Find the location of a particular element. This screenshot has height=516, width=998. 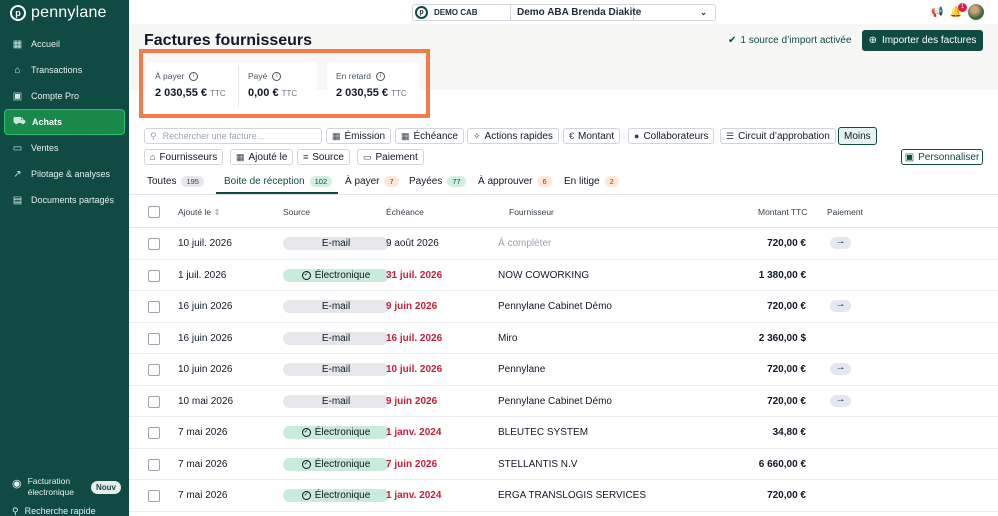

sidebar-item-transactions: ⌂ Transactions is located at coordinates (64, 70).